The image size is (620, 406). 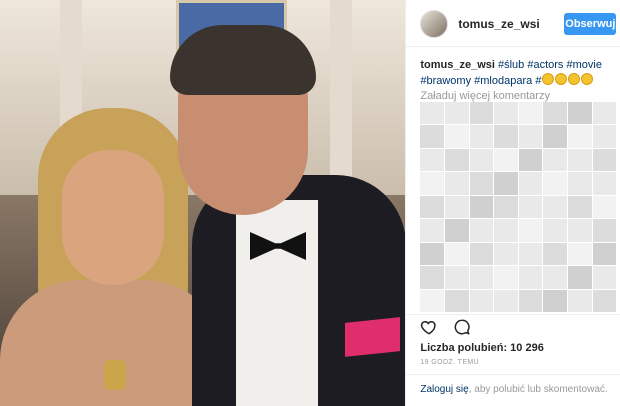 I want to click on hashtag-link: #ślub, so click(x=511, y=65).